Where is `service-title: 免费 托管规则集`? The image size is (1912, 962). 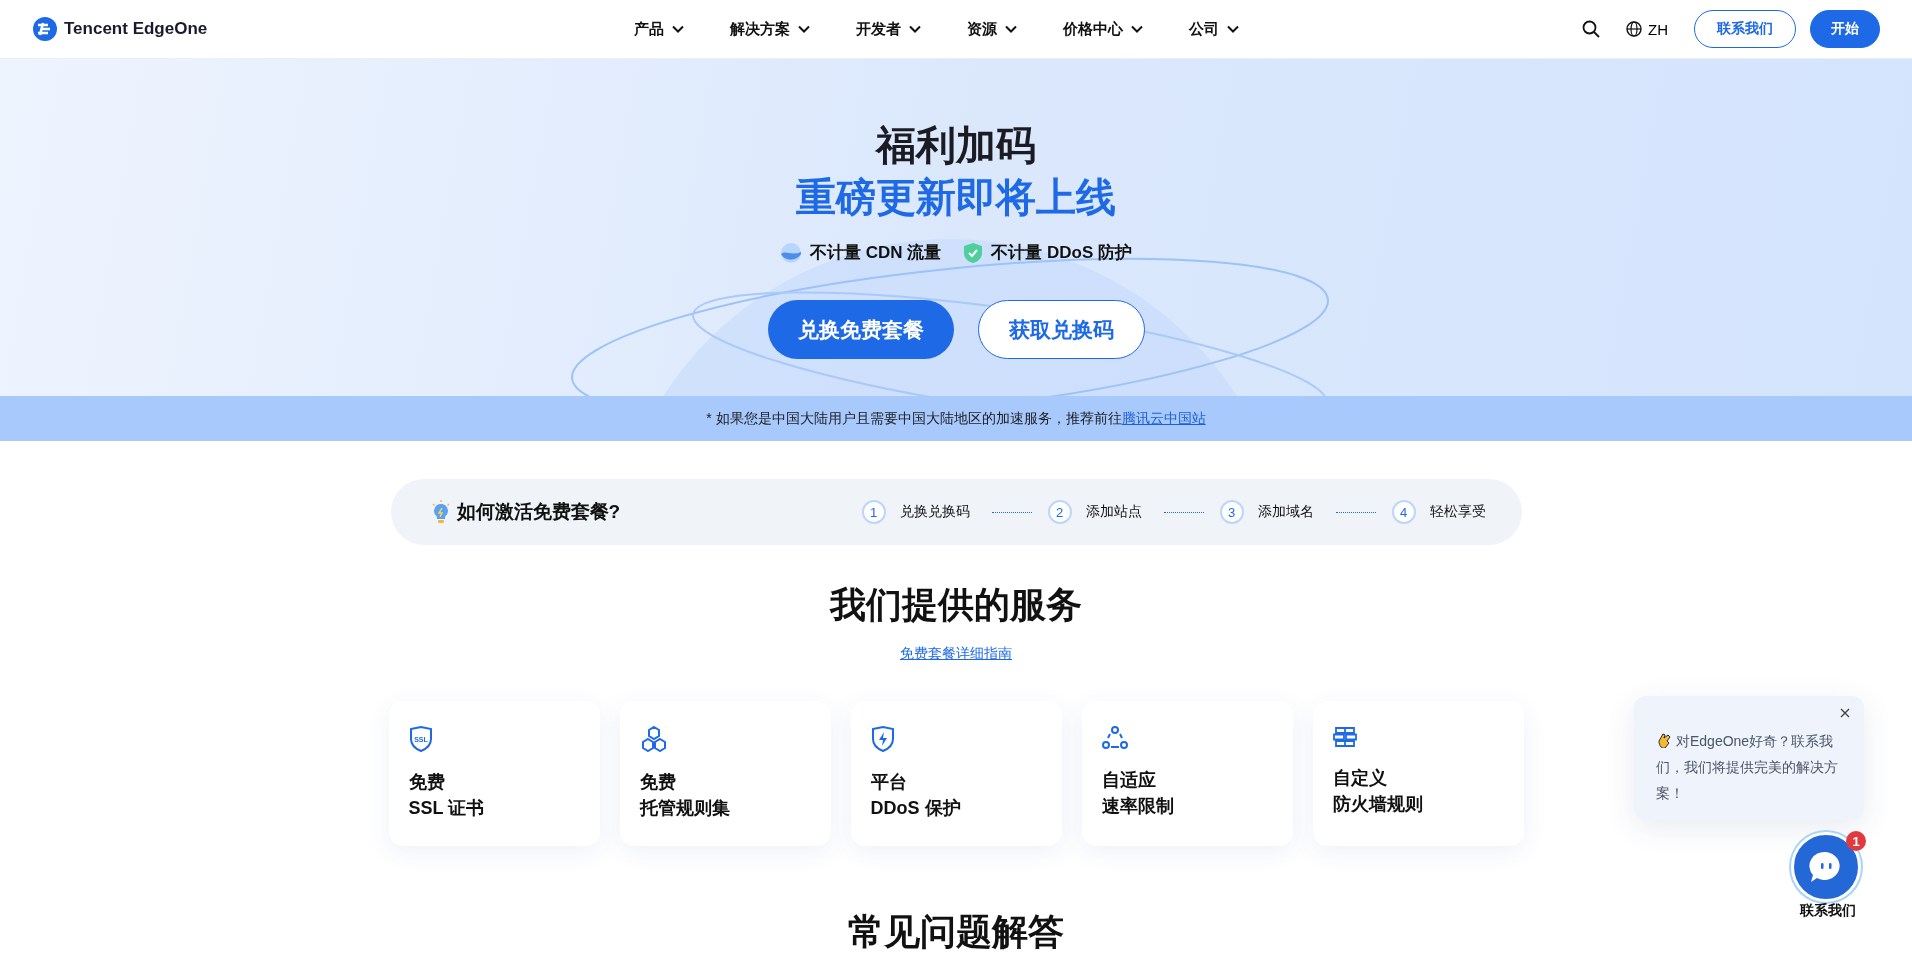
service-title: 免费 托管规则集 is located at coordinates (685, 795).